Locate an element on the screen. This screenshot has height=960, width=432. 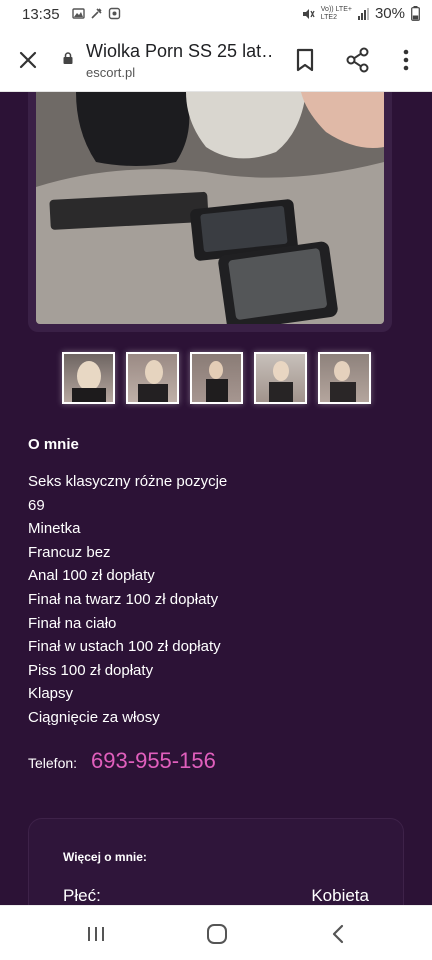
bookmark-icon is located at coordinates (305, 60).